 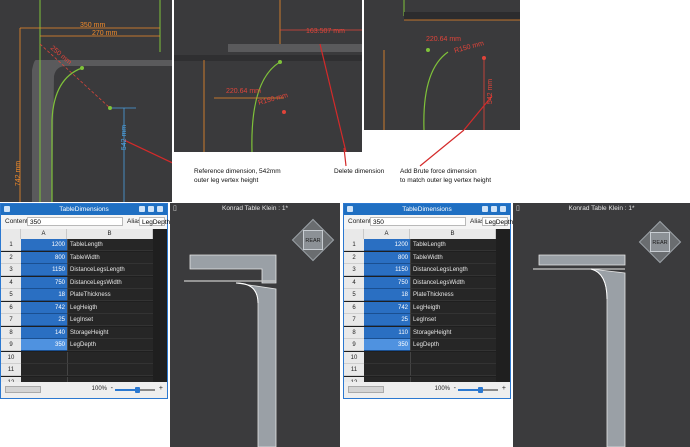 I want to click on cell-b: TableLength, so click(x=453, y=245).